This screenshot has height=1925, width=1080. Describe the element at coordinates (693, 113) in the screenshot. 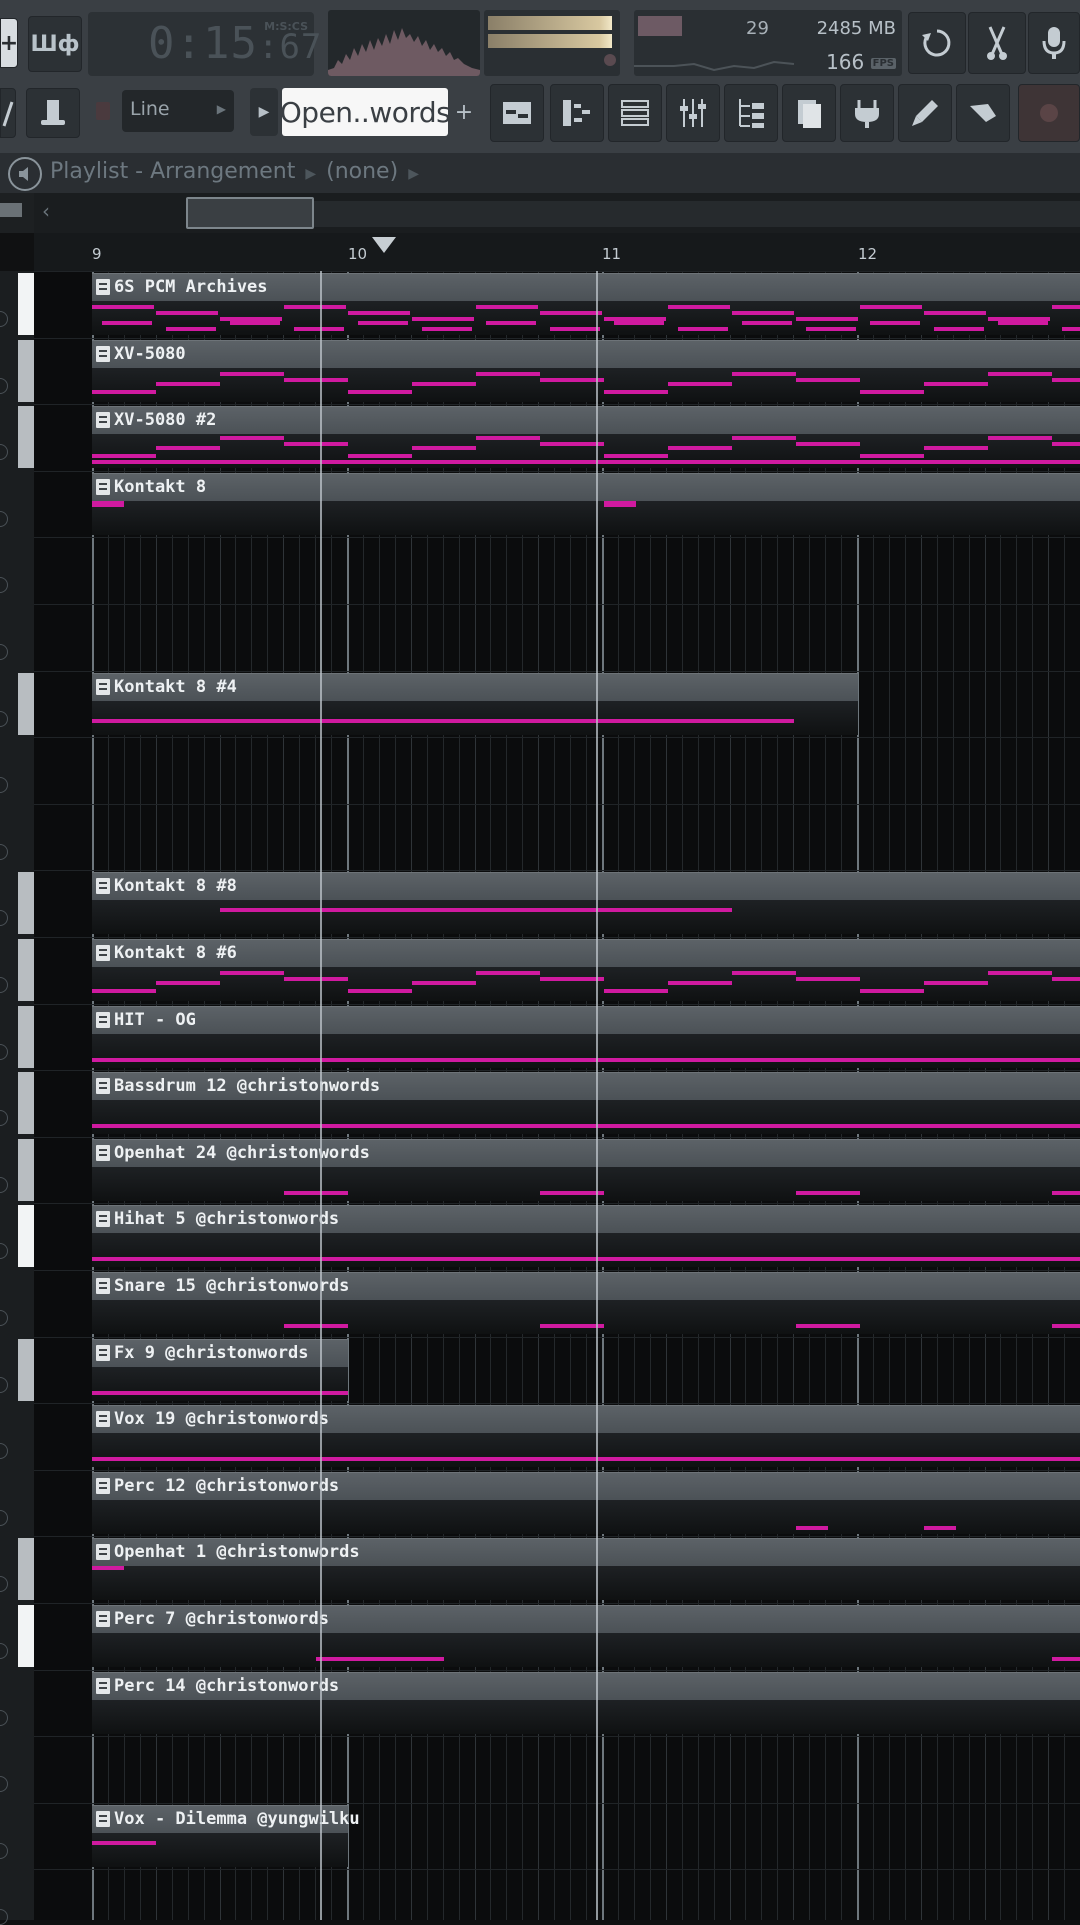

I see `mixer-icon` at that location.